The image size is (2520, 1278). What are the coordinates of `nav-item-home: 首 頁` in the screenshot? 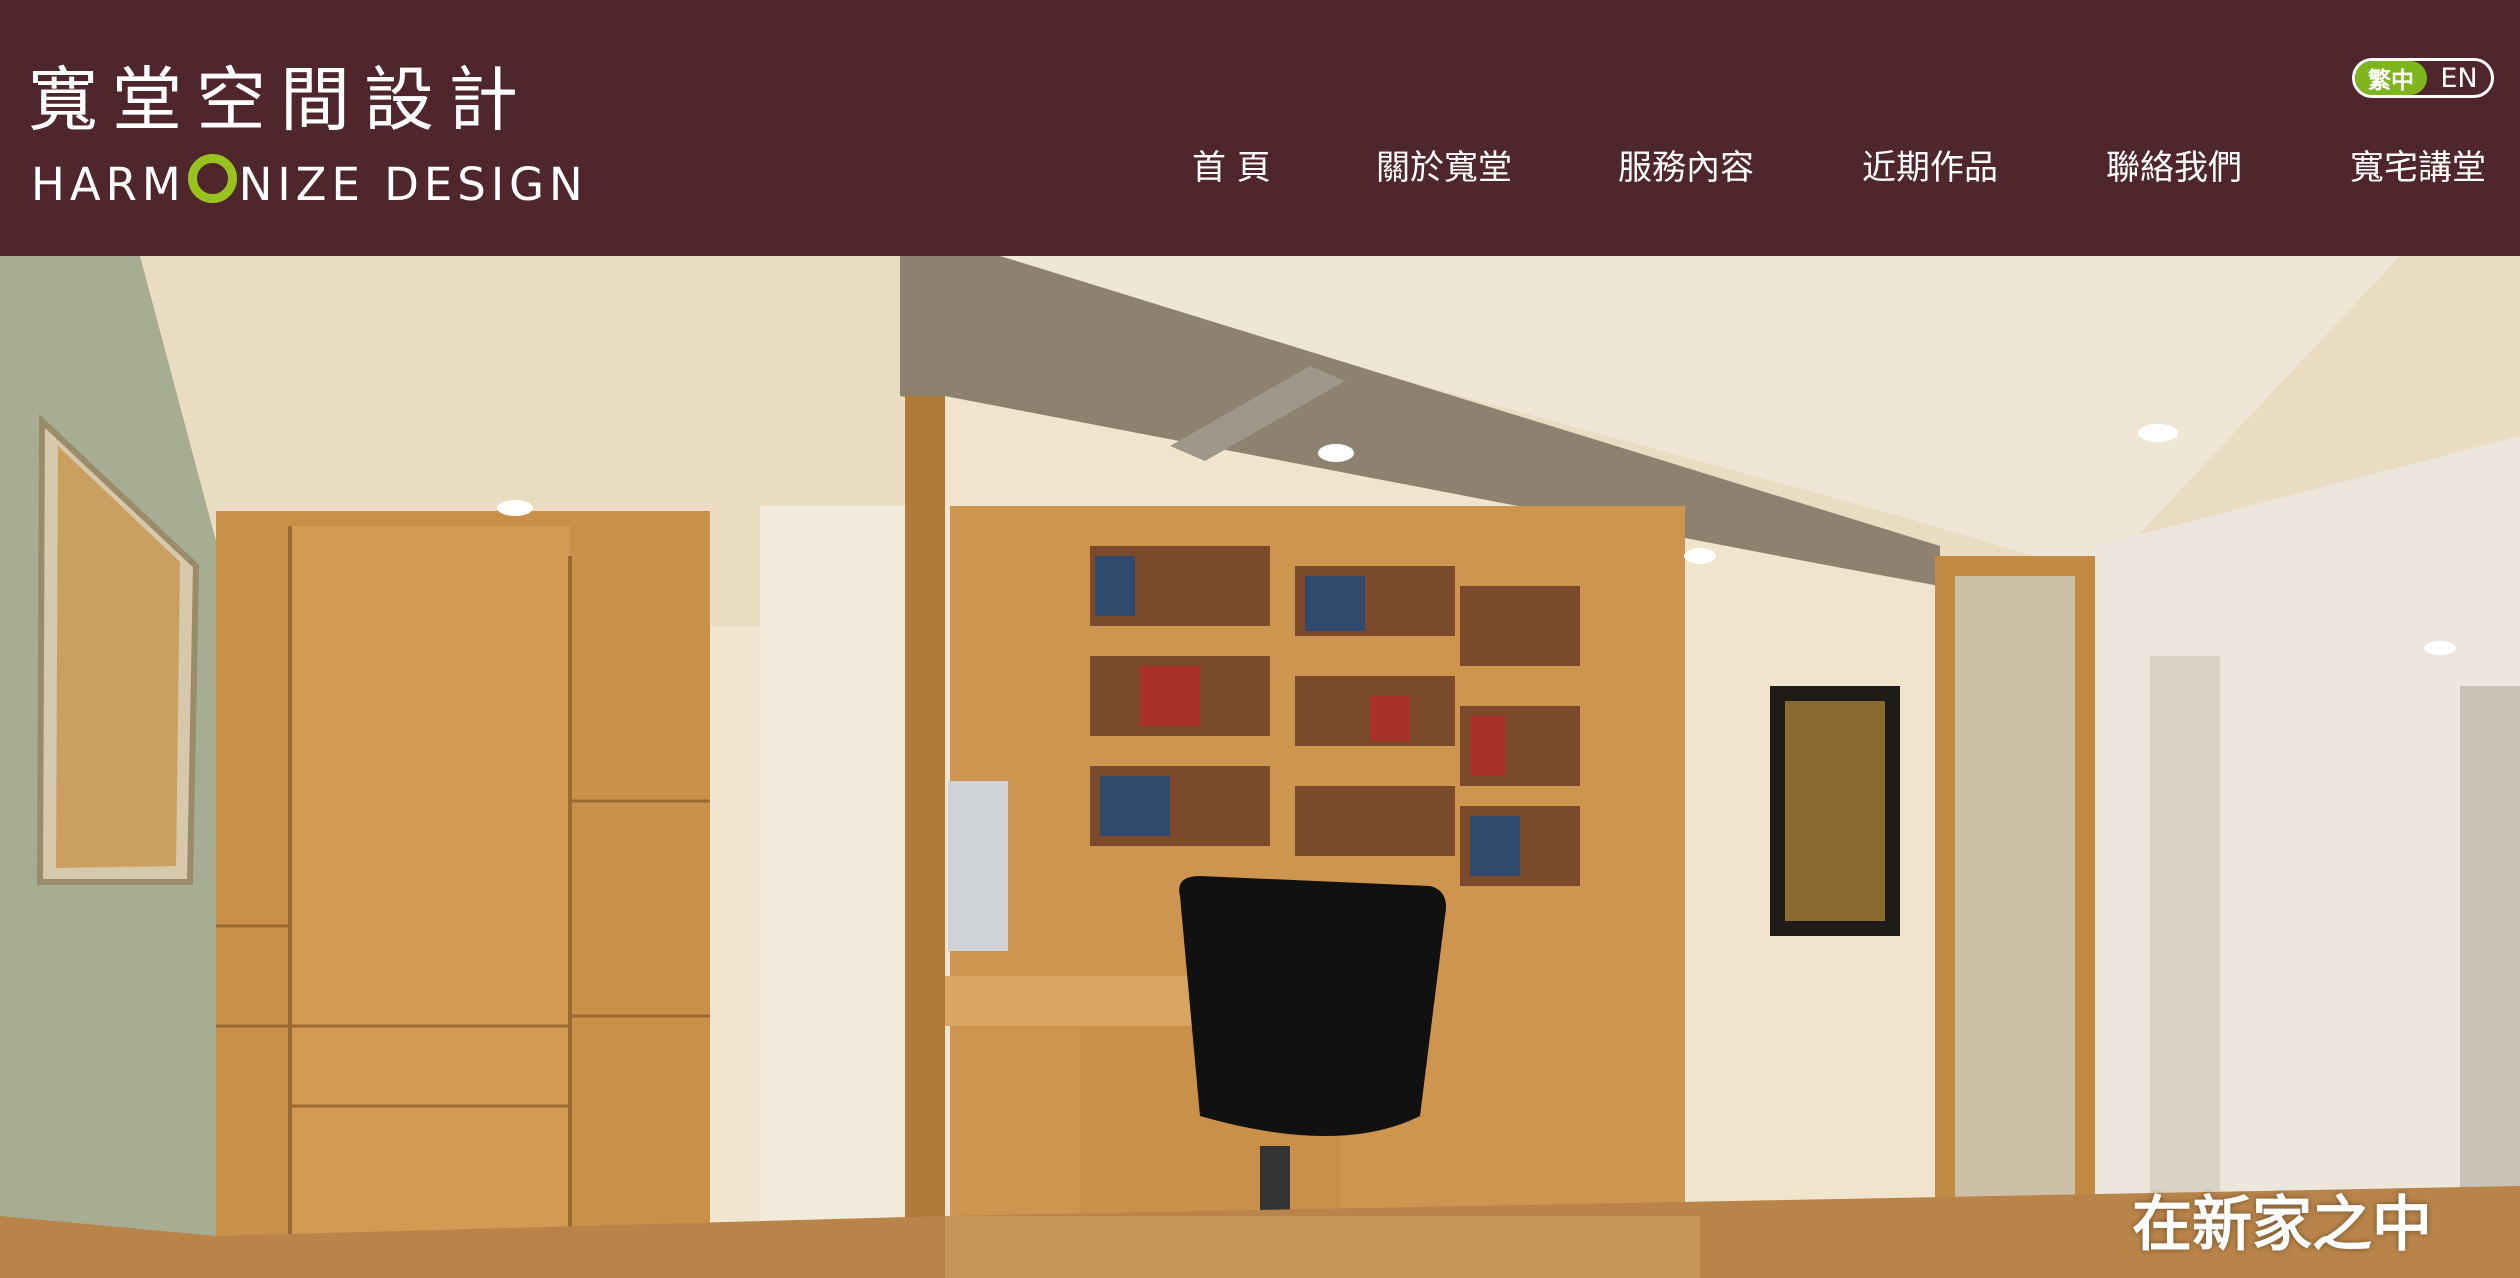 It's located at (1231, 168).